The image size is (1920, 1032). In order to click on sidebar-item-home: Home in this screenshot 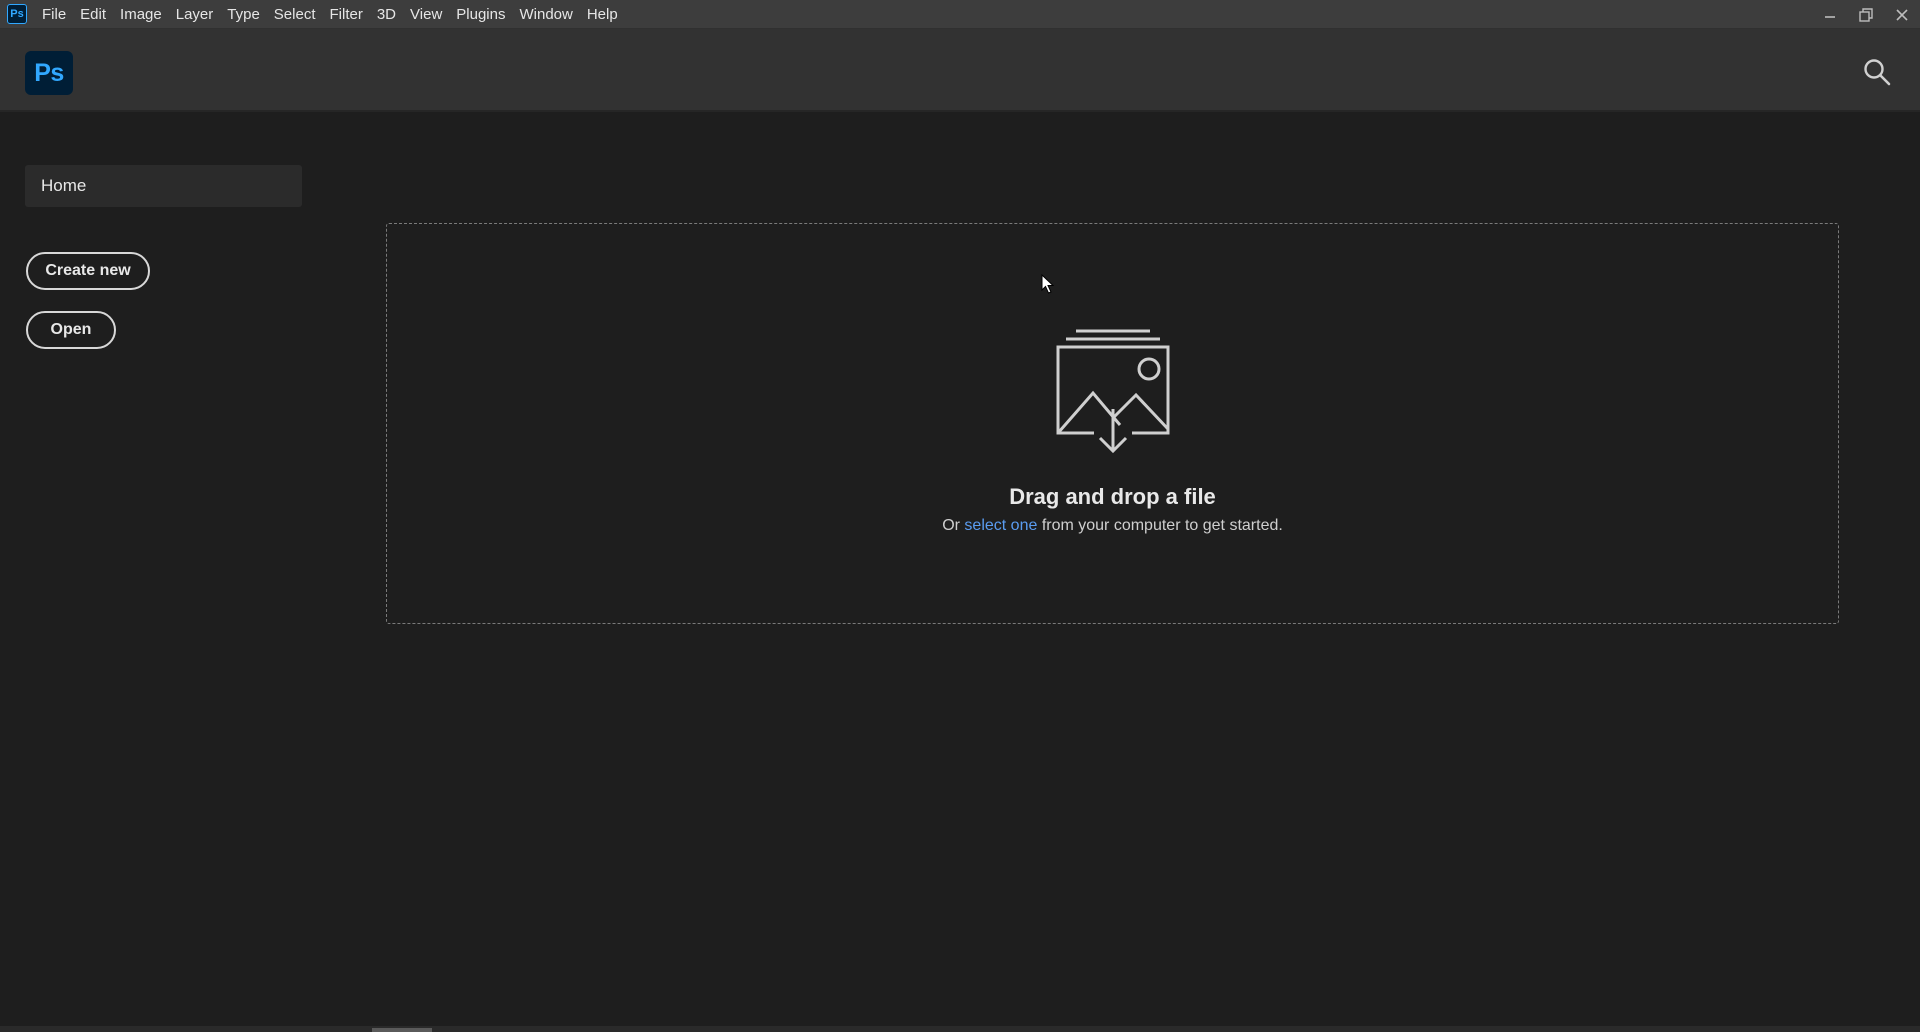, I will do `click(163, 186)`.